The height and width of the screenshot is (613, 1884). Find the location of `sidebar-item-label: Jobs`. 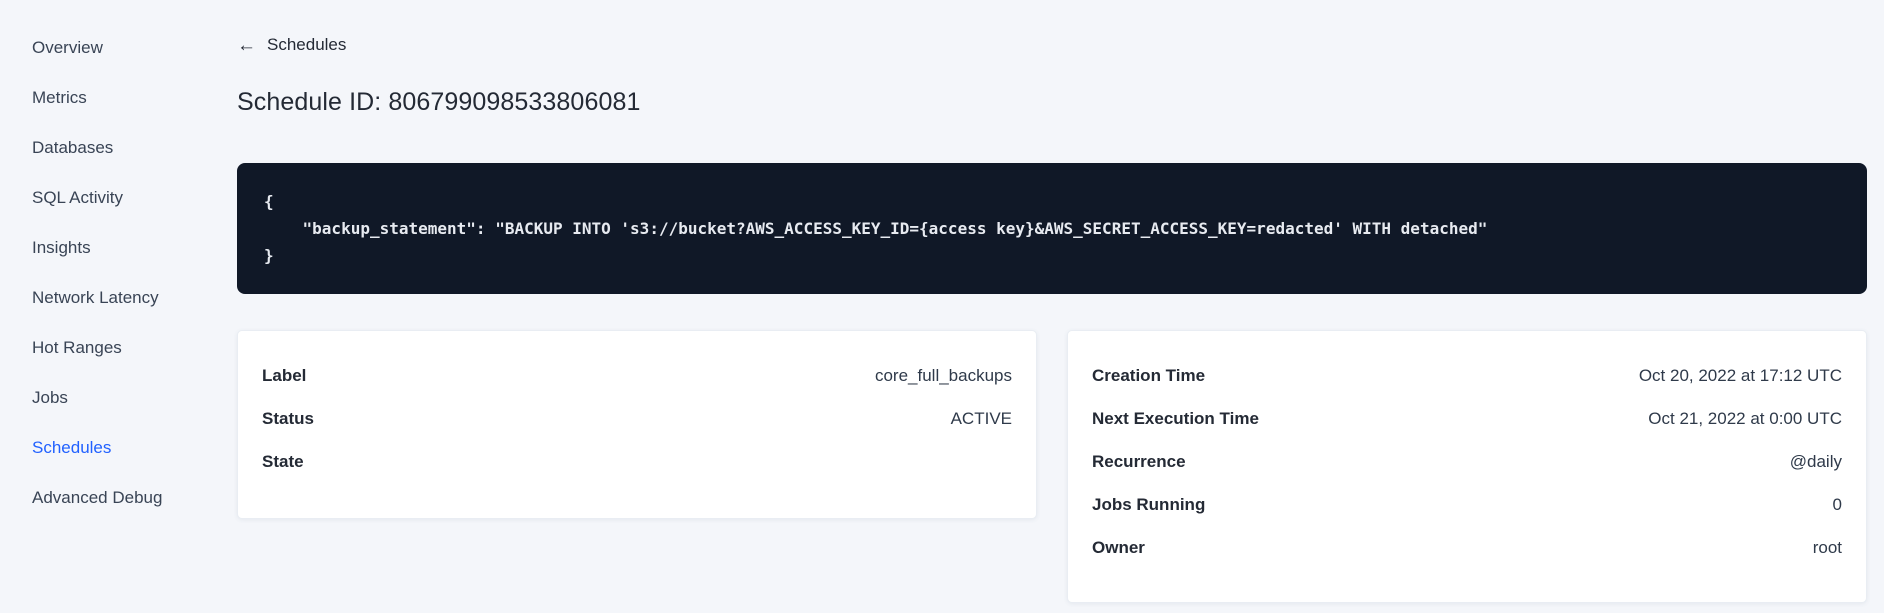

sidebar-item-label: Jobs is located at coordinates (50, 397).